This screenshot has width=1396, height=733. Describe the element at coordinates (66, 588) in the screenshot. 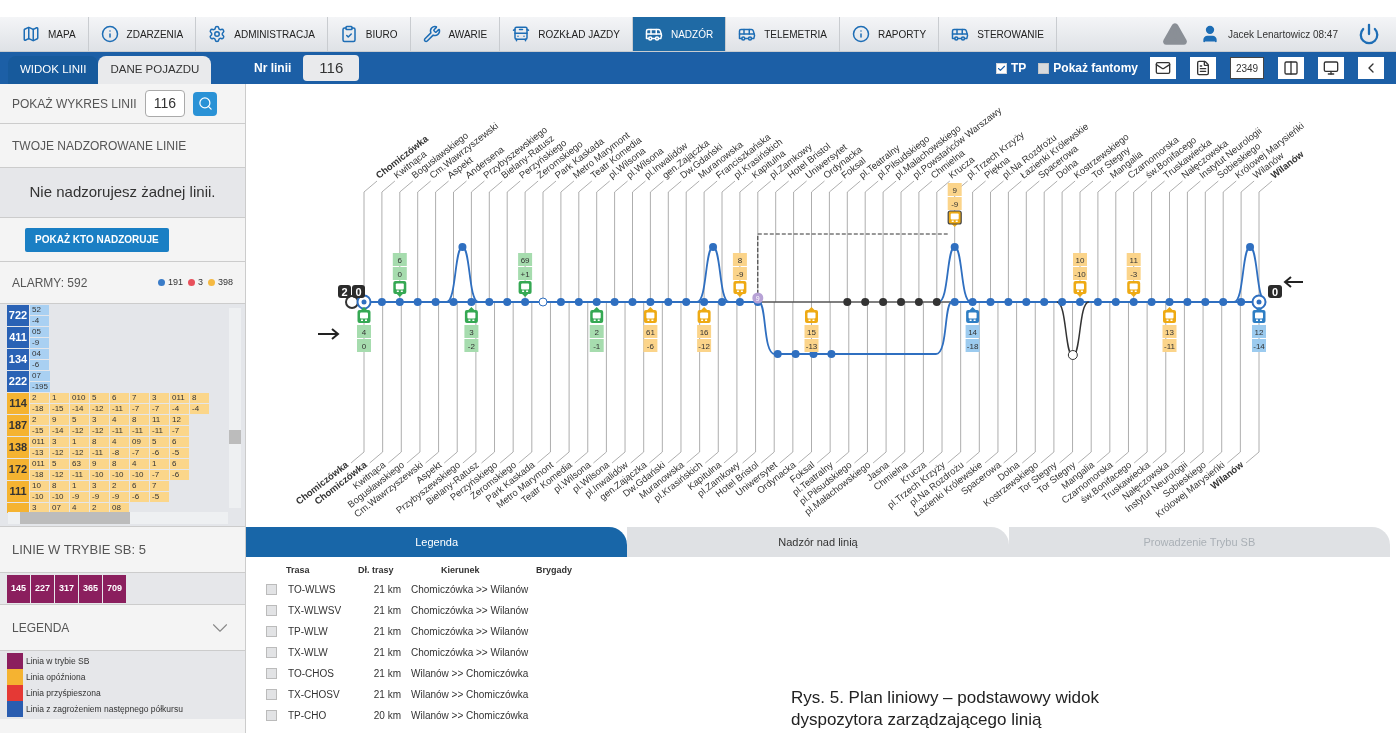

I see `line-badge: 317` at that location.